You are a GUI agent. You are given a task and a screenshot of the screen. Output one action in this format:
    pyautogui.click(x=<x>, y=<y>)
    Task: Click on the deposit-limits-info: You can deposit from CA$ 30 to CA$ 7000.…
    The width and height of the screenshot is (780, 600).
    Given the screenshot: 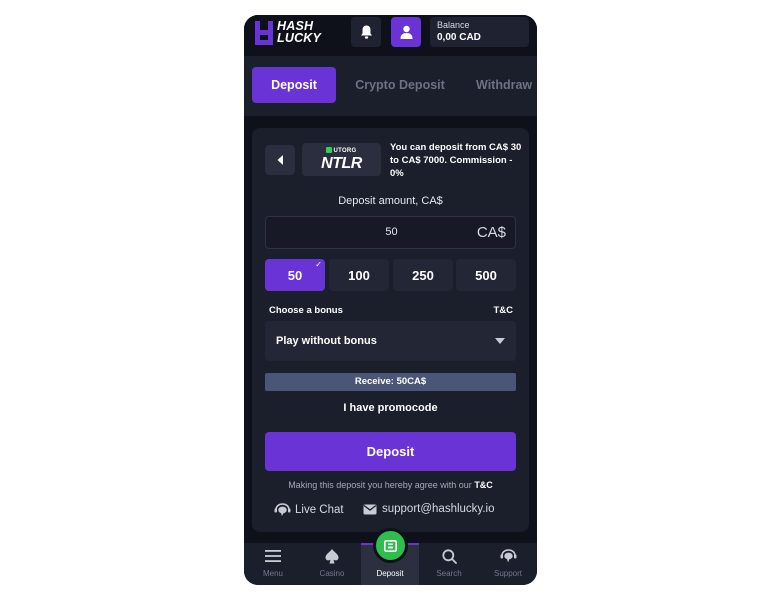 What is the action you would take?
    pyautogui.click(x=456, y=160)
    